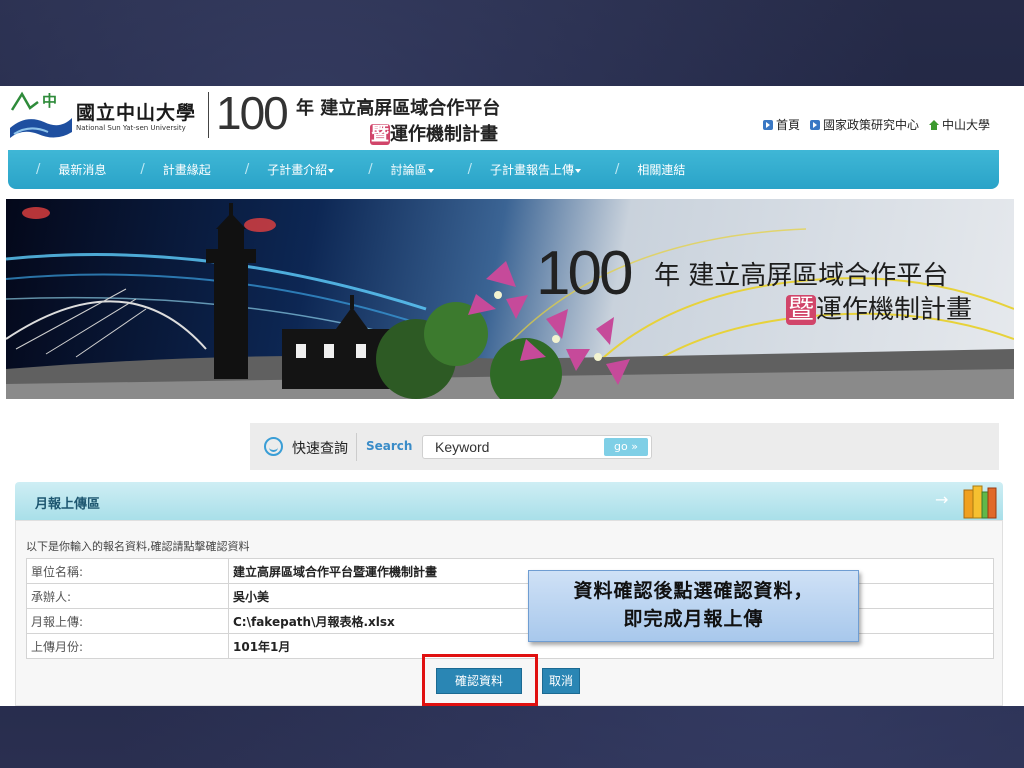  I want to click on row-label: 上傳月份:, so click(127, 646).